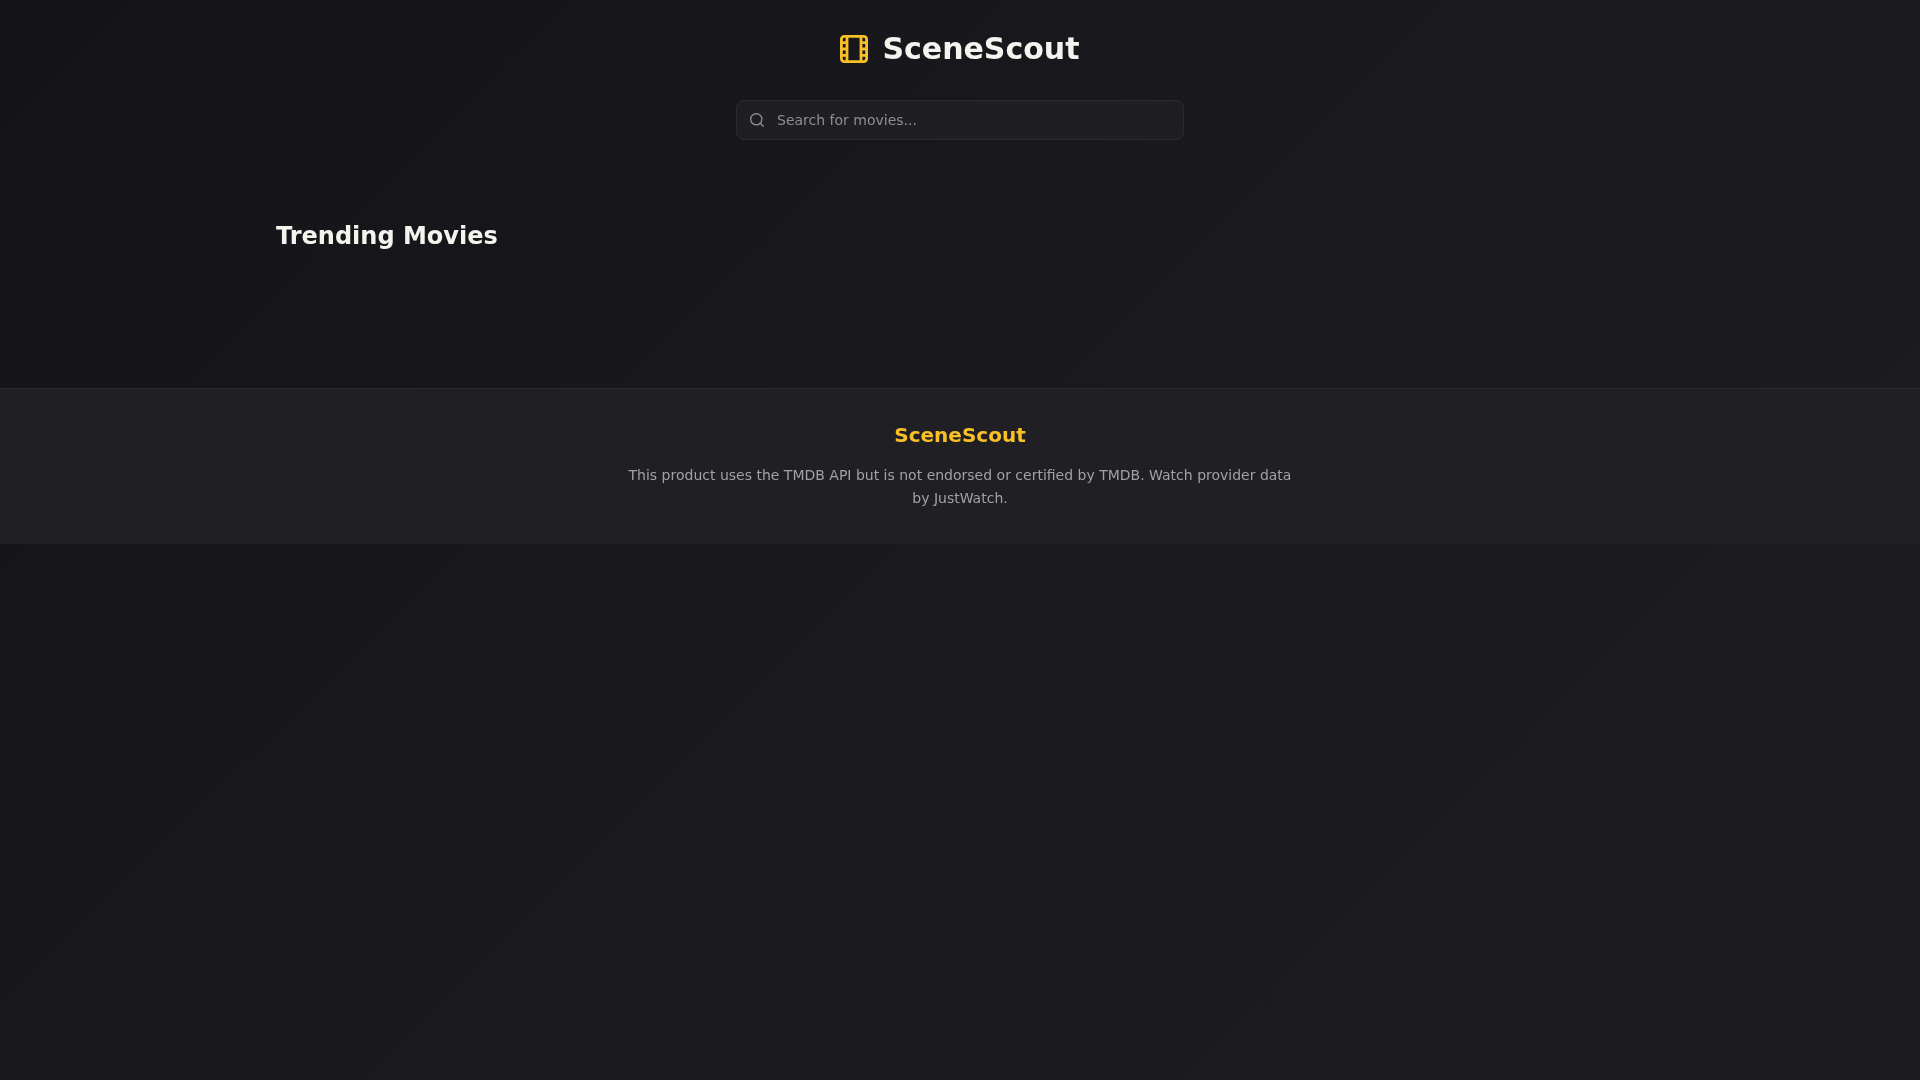 The width and height of the screenshot is (1920, 1080). I want to click on site-title: SceneScout, so click(981, 49).